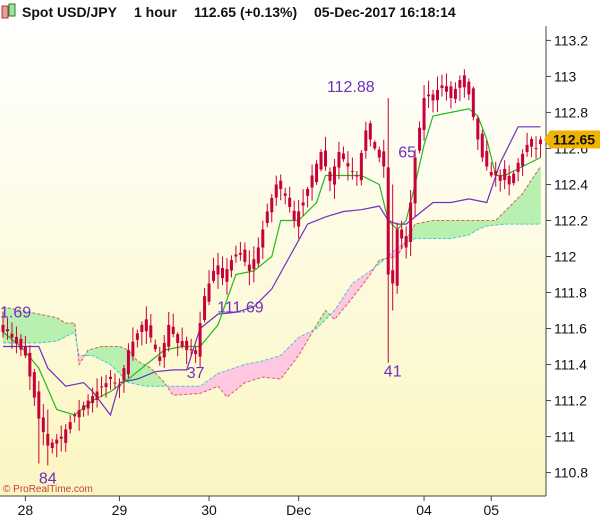 The image size is (600, 524). What do you see at coordinates (571, 40) in the screenshot?
I see `y-tick-label: 113.2` at bounding box center [571, 40].